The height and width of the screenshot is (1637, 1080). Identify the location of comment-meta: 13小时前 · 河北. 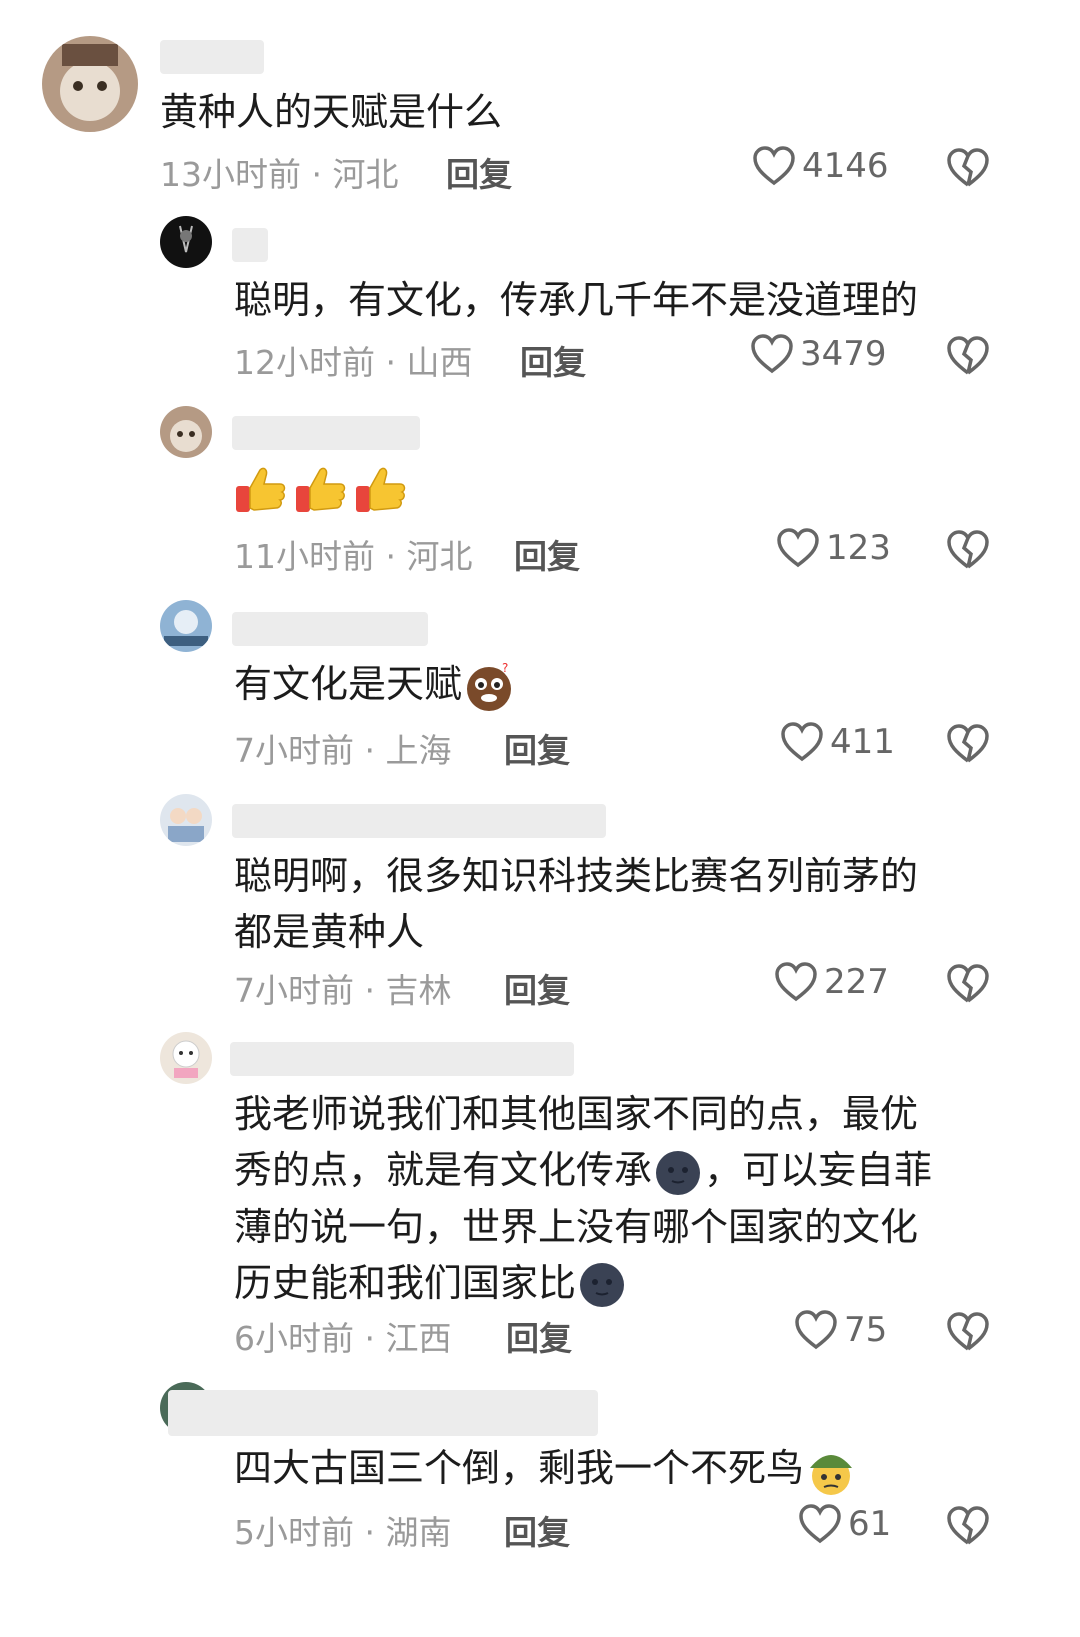
(279, 172).